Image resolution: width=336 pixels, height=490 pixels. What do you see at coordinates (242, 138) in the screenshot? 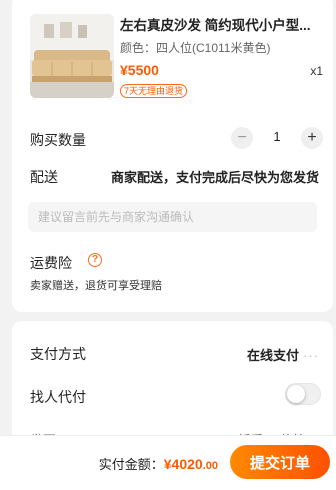
I see `decrease-button: −` at bounding box center [242, 138].